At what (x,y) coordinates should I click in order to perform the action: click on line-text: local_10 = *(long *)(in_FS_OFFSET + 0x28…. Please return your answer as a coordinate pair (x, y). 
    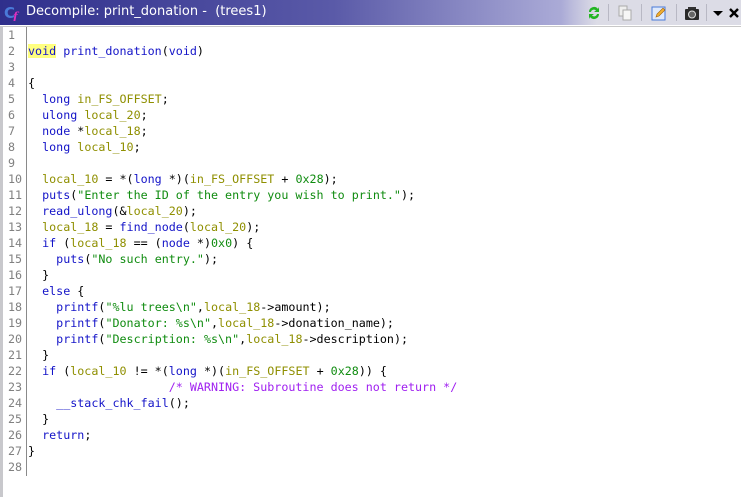
    Looking at the image, I should click on (183, 179).